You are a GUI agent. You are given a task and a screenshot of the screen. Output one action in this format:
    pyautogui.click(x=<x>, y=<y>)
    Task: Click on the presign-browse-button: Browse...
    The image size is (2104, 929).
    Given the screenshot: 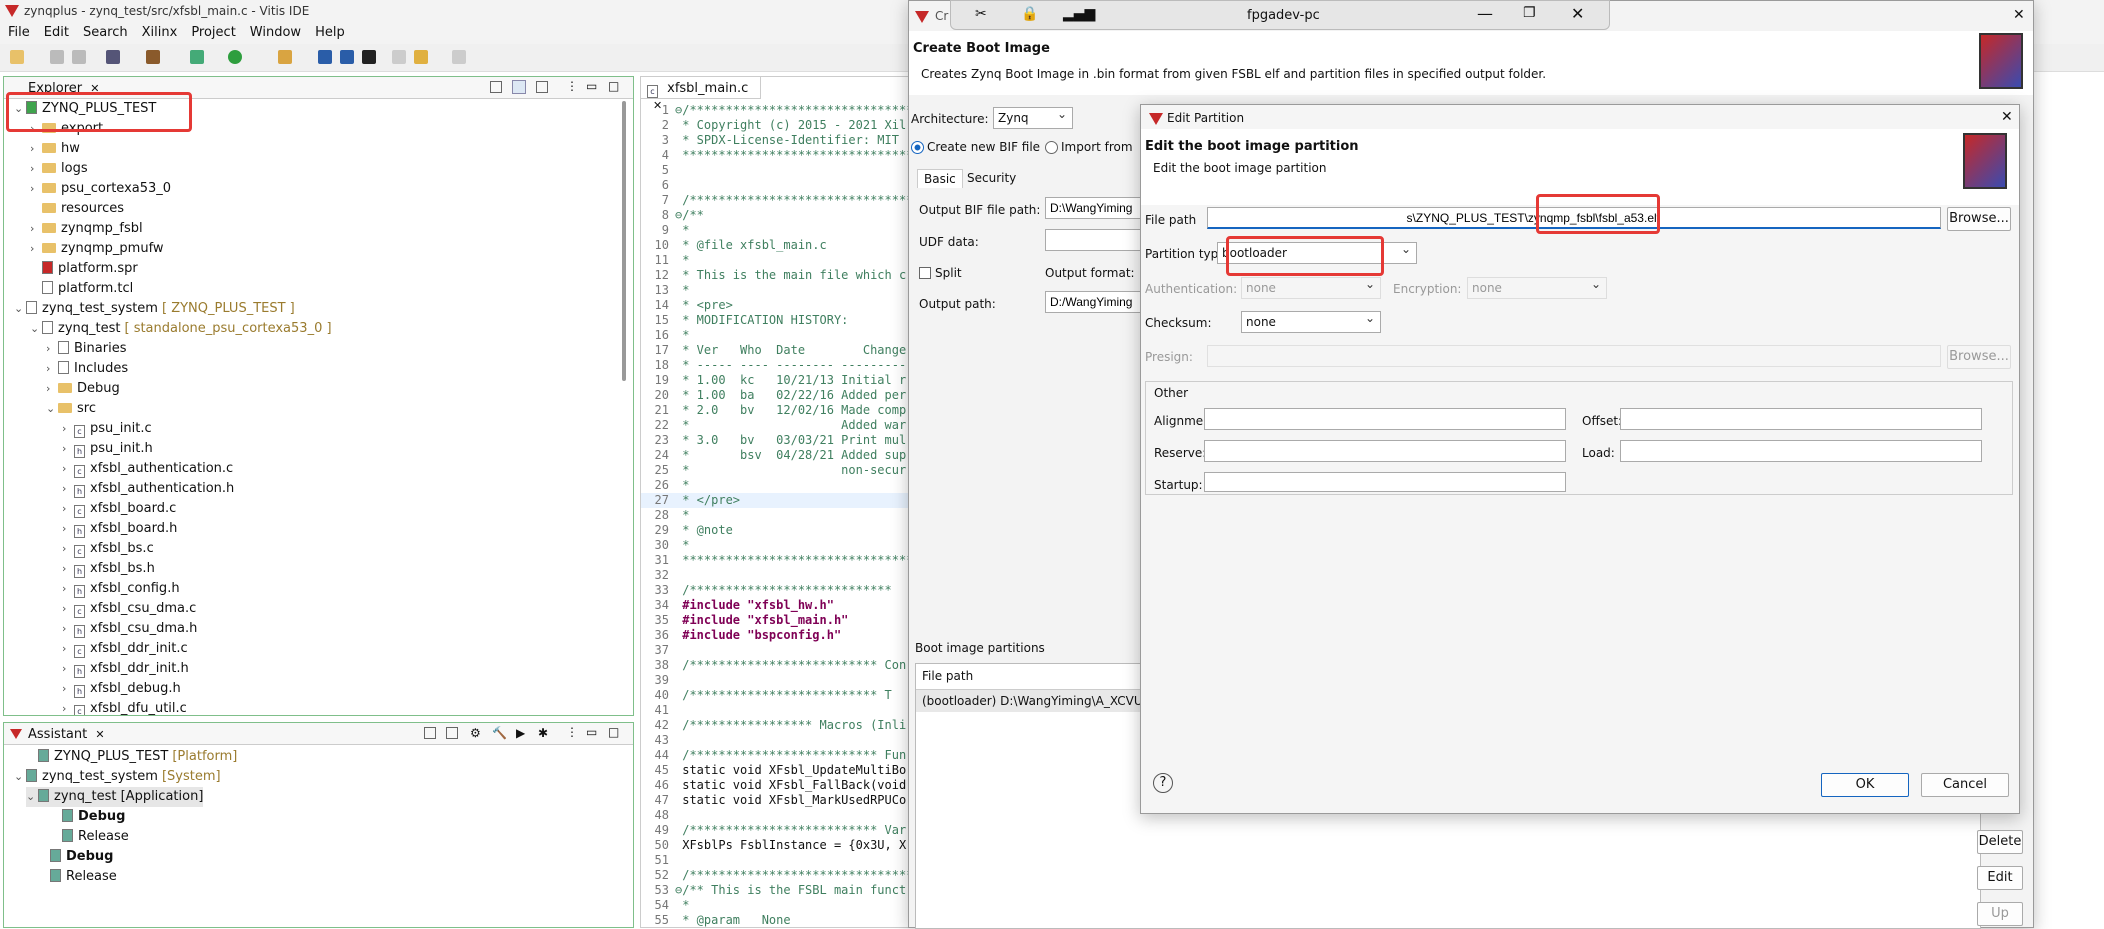 What is the action you would take?
    pyautogui.click(x=1979, y=357)
    